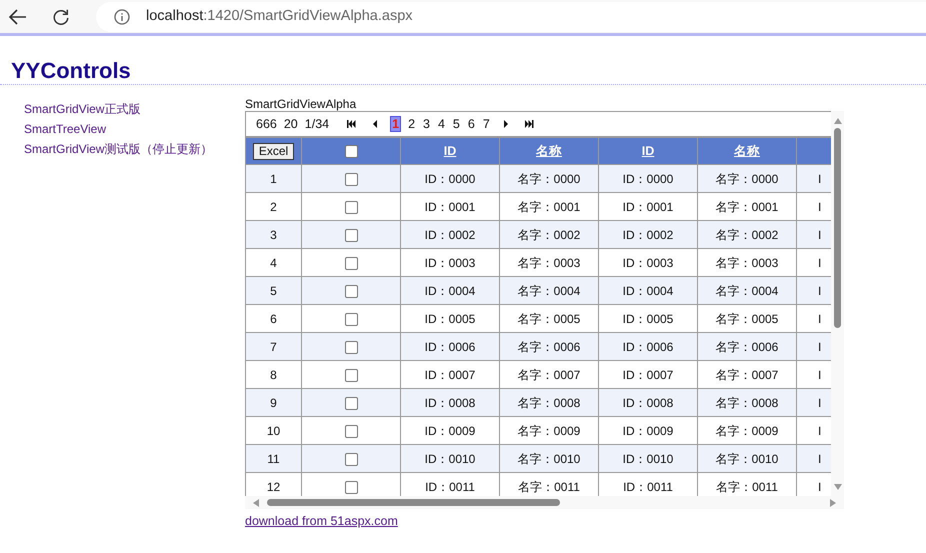 This screenshot has height=553, width=926. I want to click on scroll-right-icon, so click(833, 502).